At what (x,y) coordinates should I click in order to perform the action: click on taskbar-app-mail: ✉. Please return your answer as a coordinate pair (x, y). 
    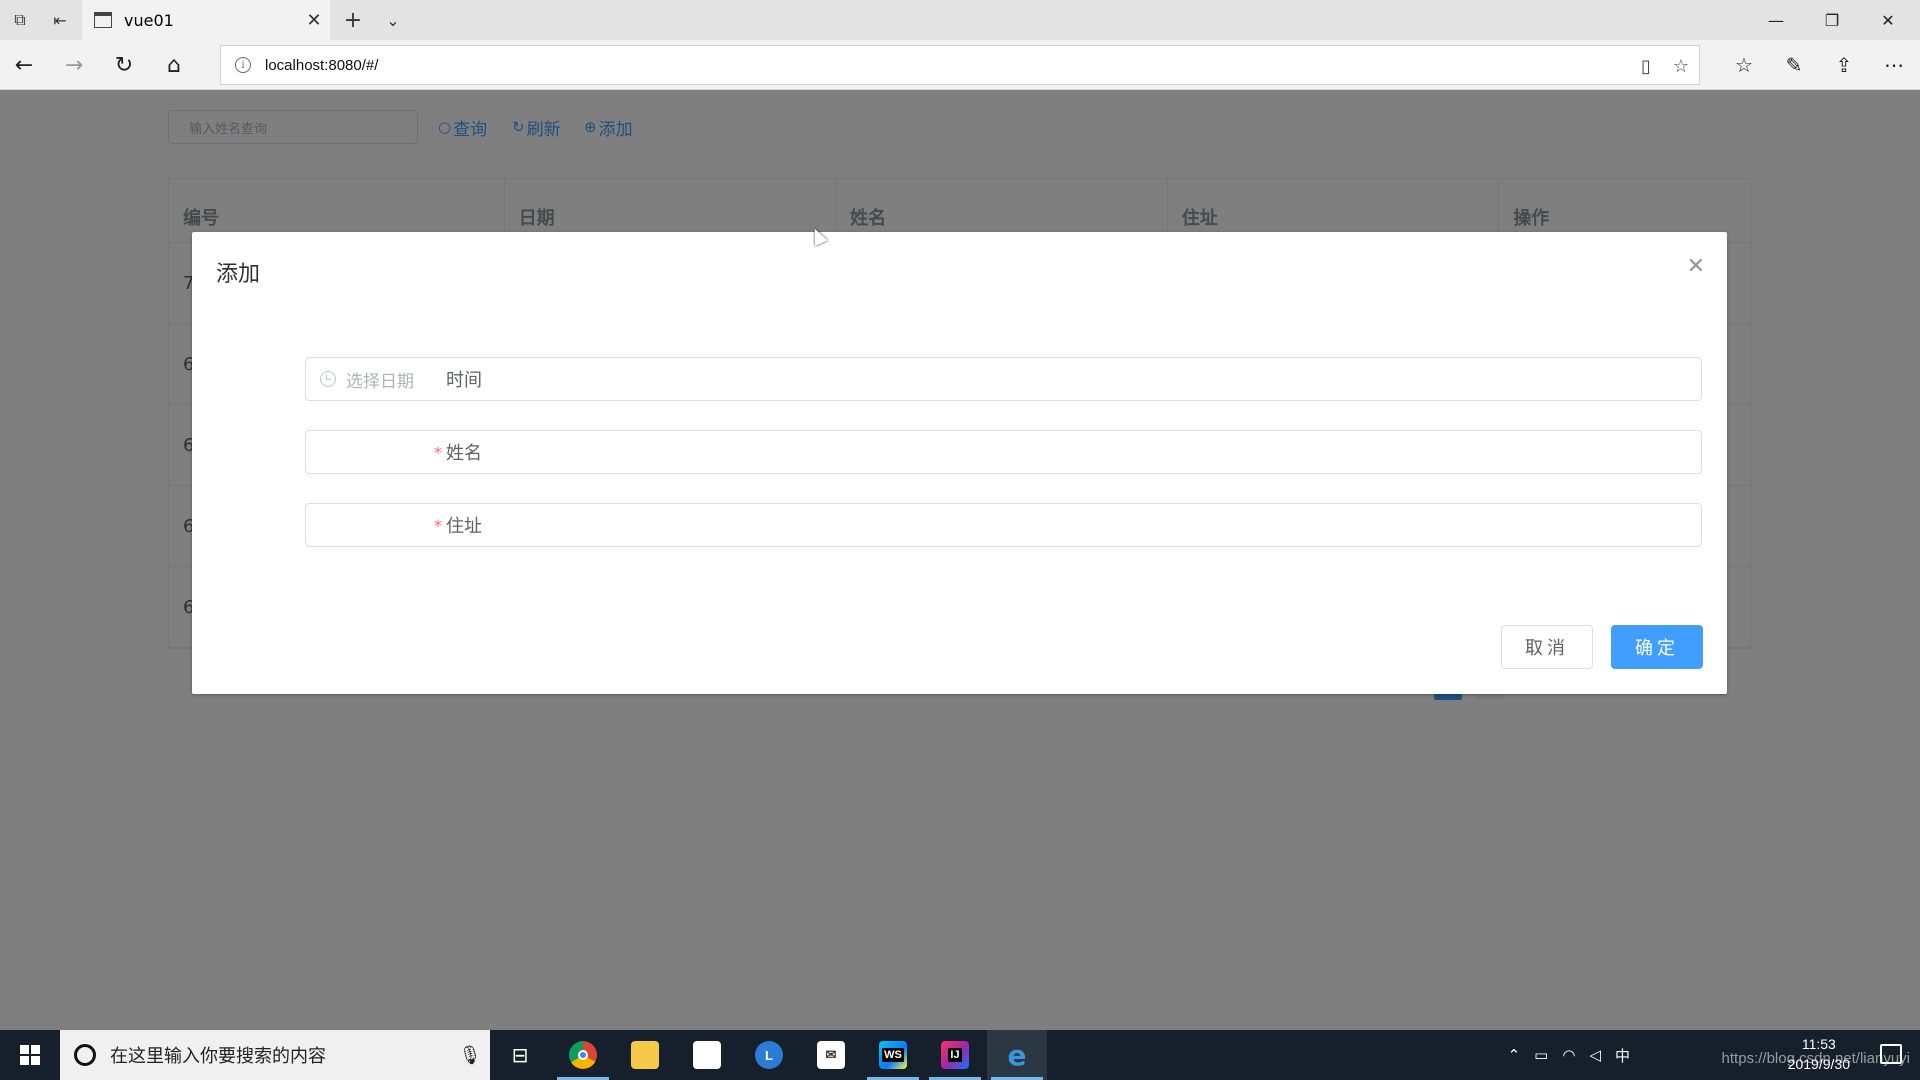
    Looking at the image, I should click on (831, 1055).